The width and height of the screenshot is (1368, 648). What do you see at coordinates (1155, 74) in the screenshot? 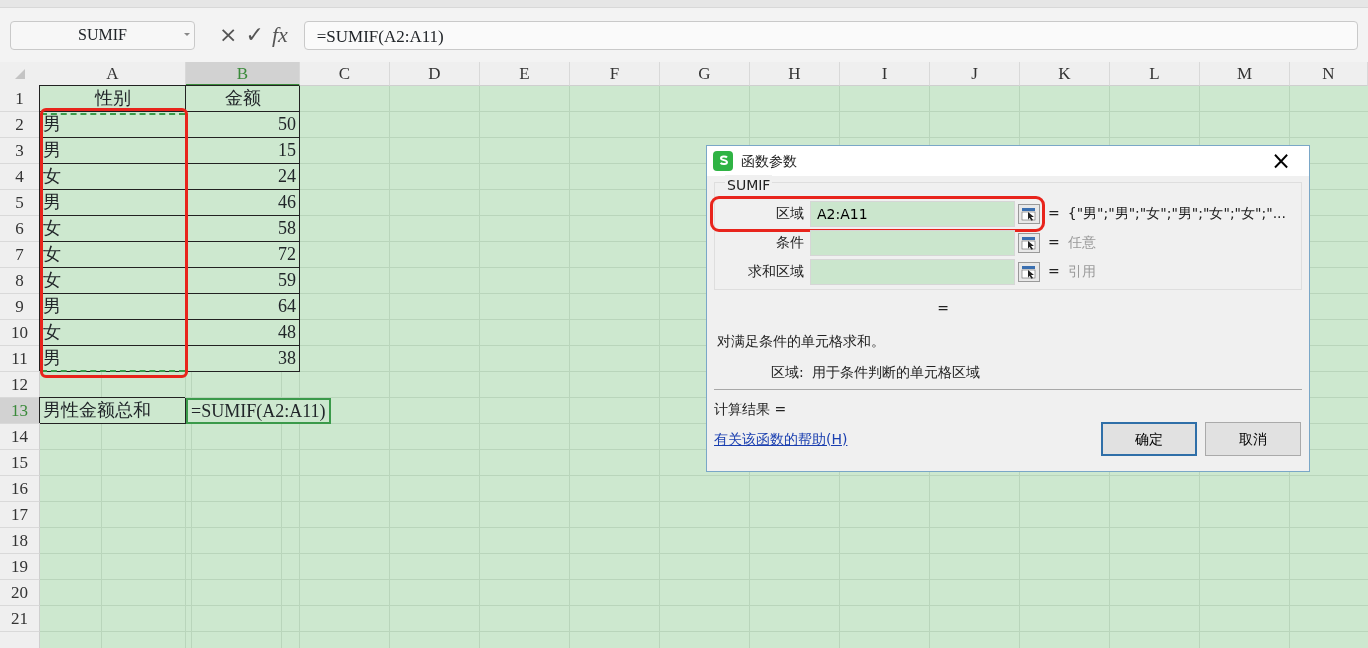
I see `column-header: L` at bounding box center [1155, 74].